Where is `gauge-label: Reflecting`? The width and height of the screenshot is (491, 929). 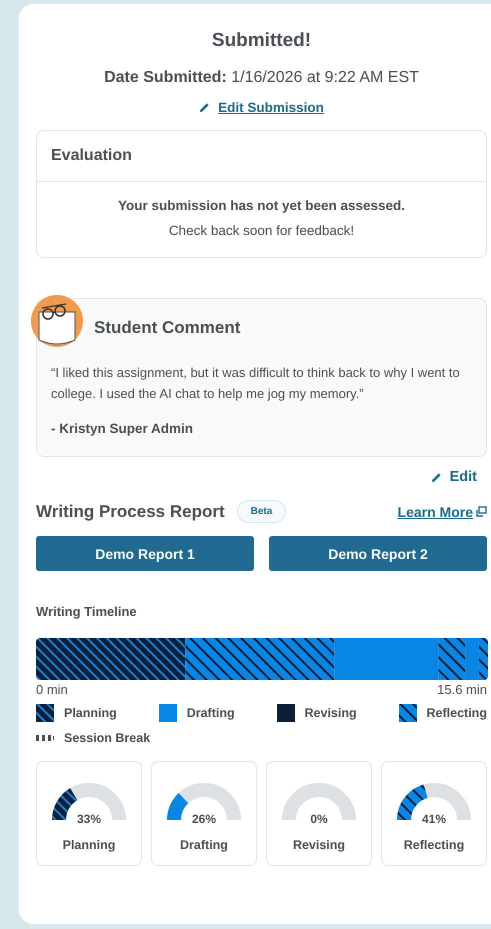
gauge-label: Reflecting is located at coordinates (434, 845).